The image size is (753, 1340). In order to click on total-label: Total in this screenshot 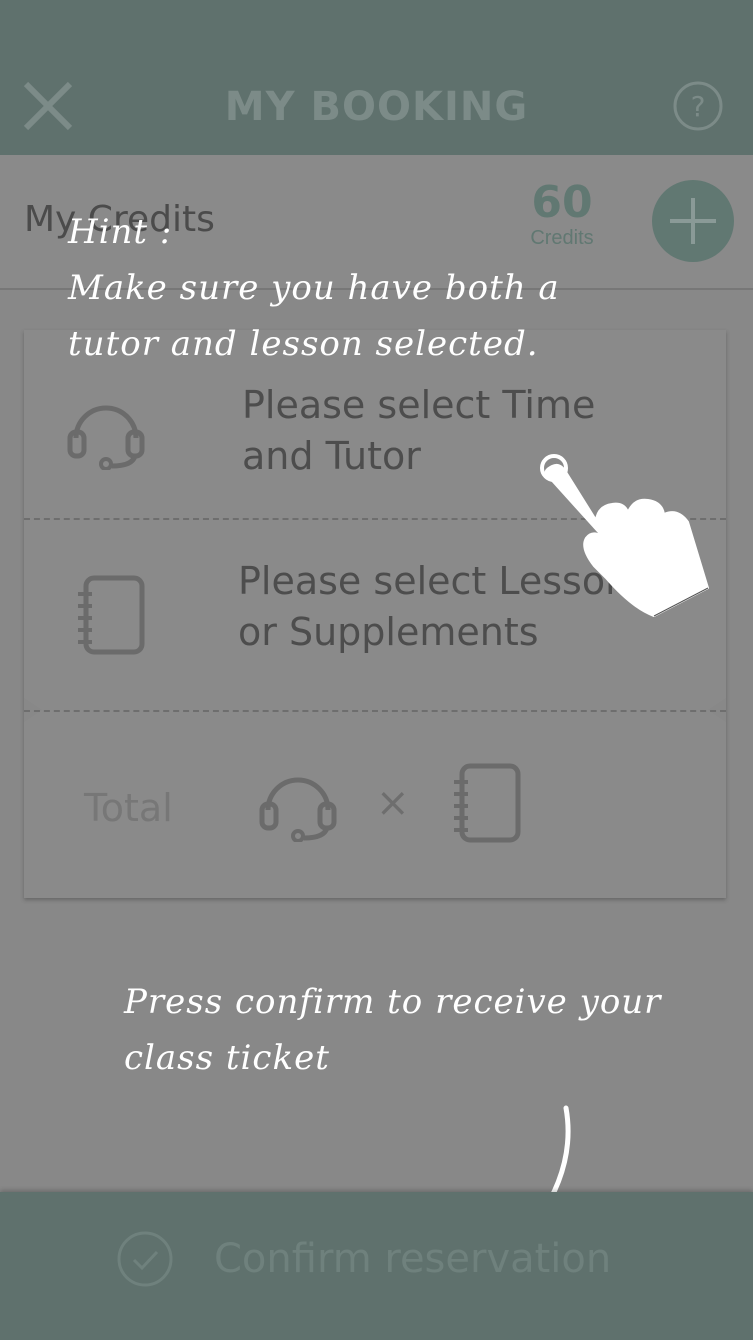, I will do `click(128, 808)`.